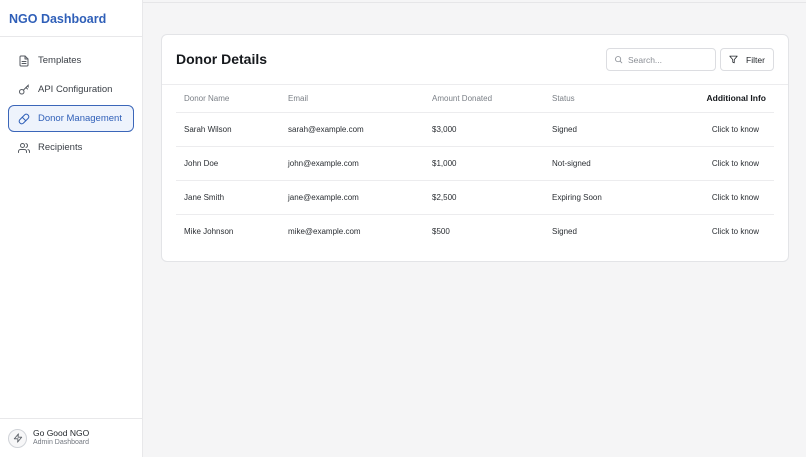  Describe the element at coordinates (228, 197) in the screenshot. I see `donor-name: Jane Smith` at that location.